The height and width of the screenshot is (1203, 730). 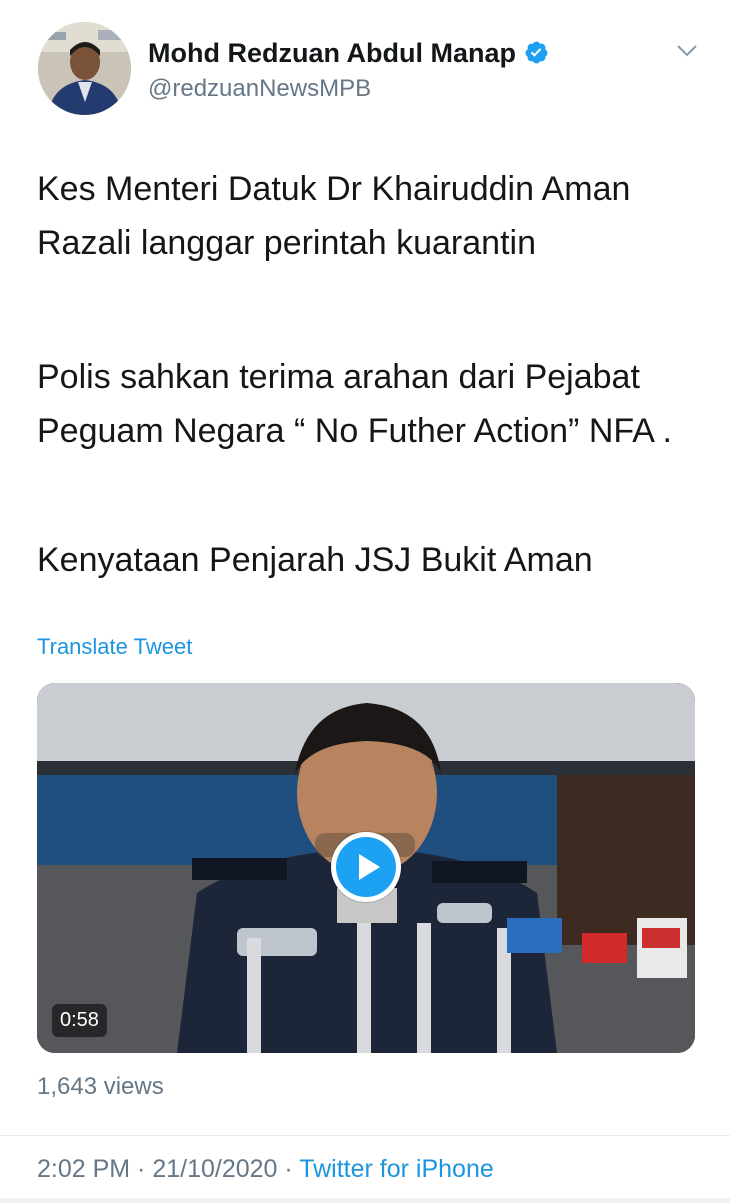 What do you see at coordinates (79, 1020) in the screenshot?
I see `video-duration-badge: 0:58` at bounding box center [79, 1020].